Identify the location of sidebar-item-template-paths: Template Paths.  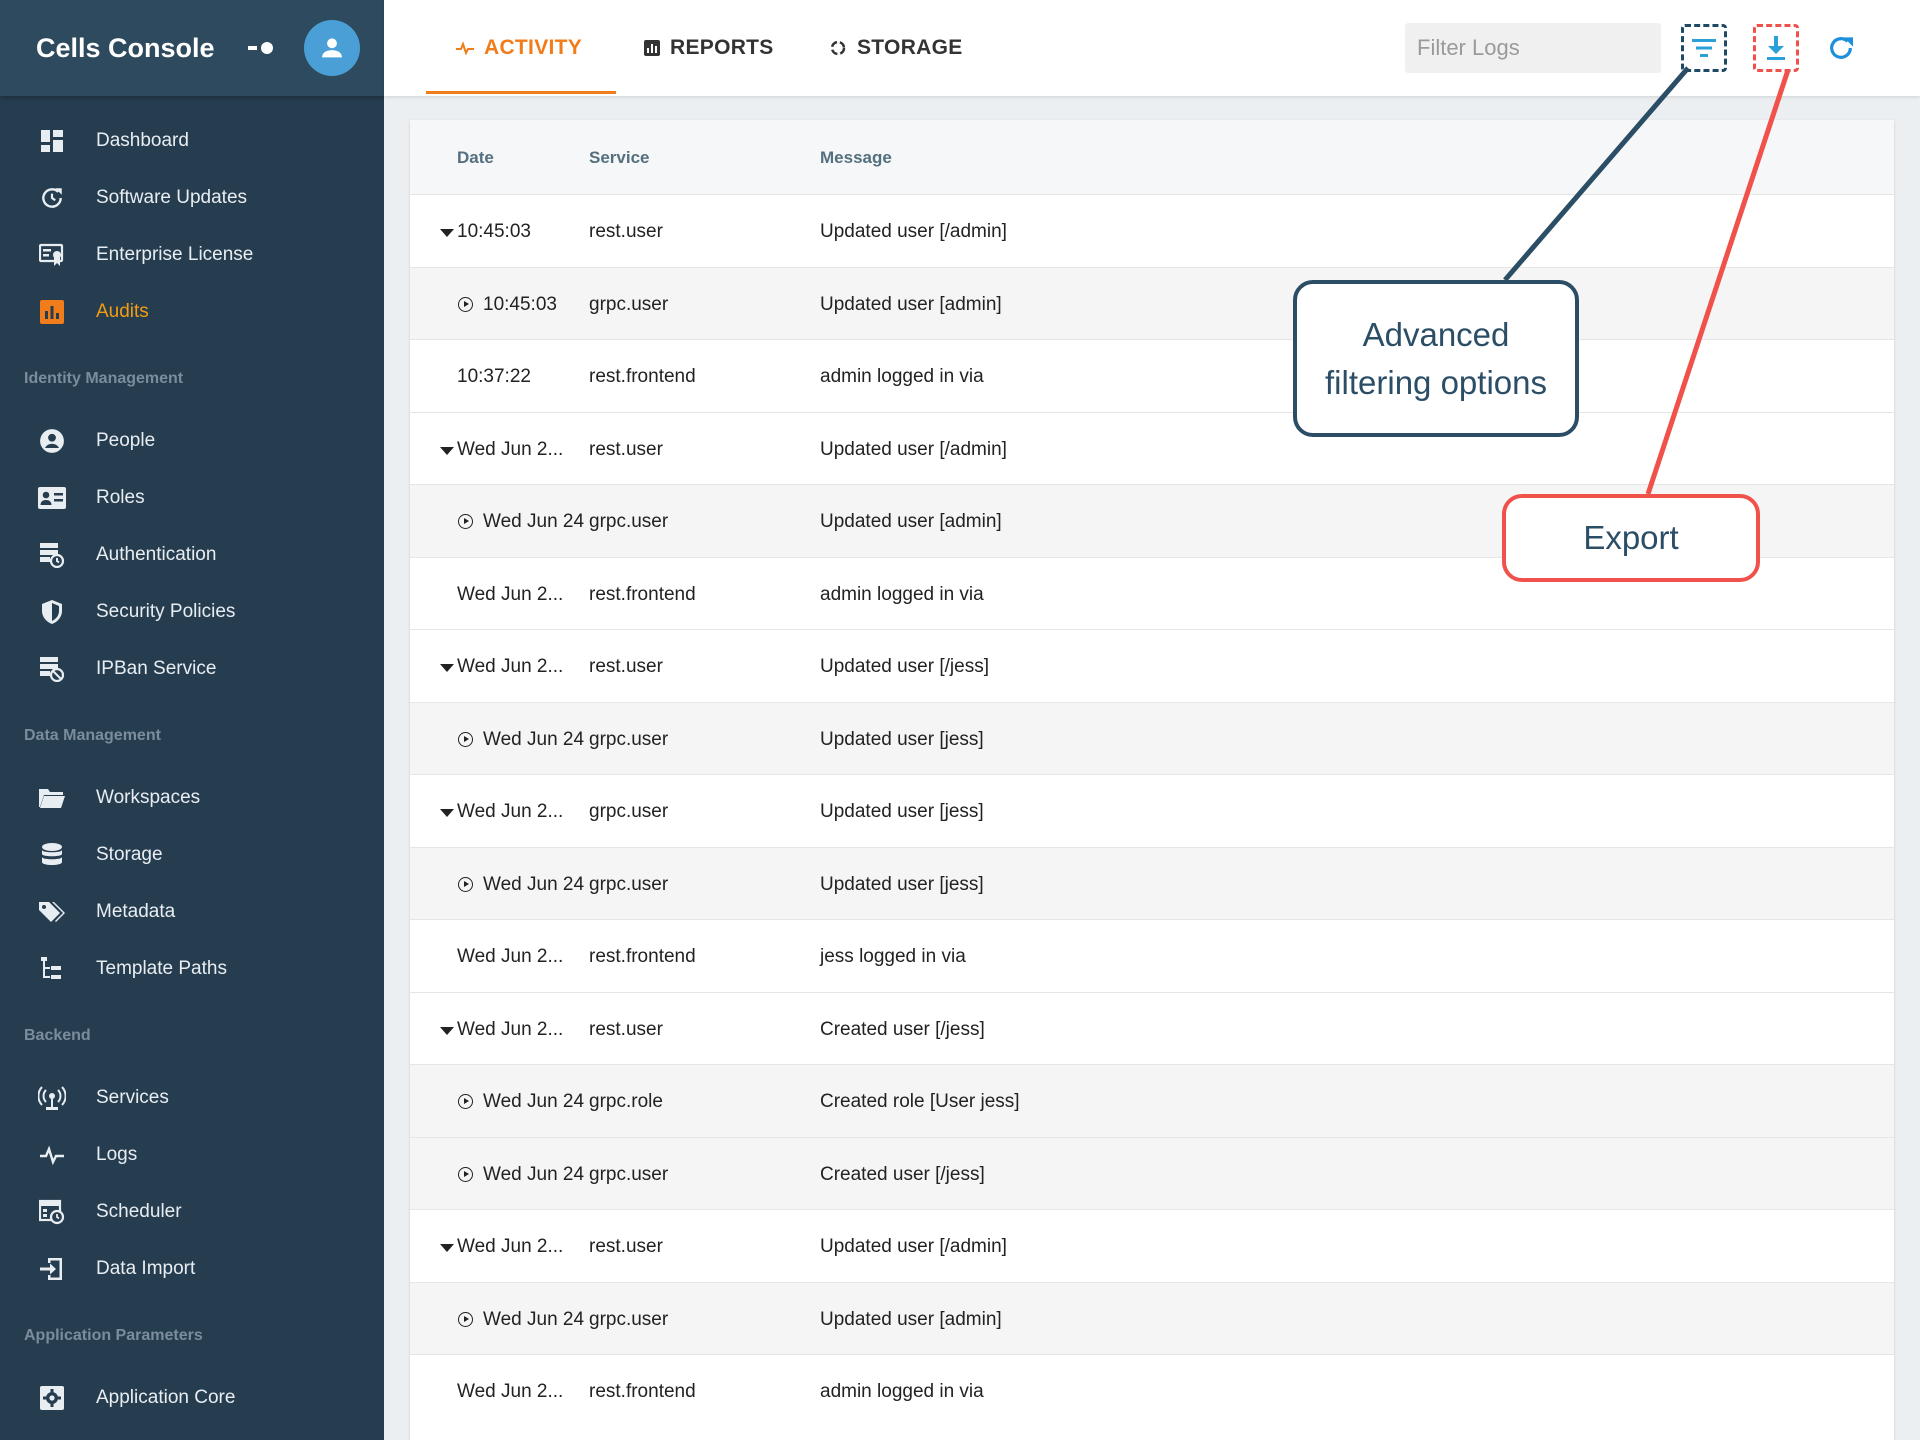
(192, 968).